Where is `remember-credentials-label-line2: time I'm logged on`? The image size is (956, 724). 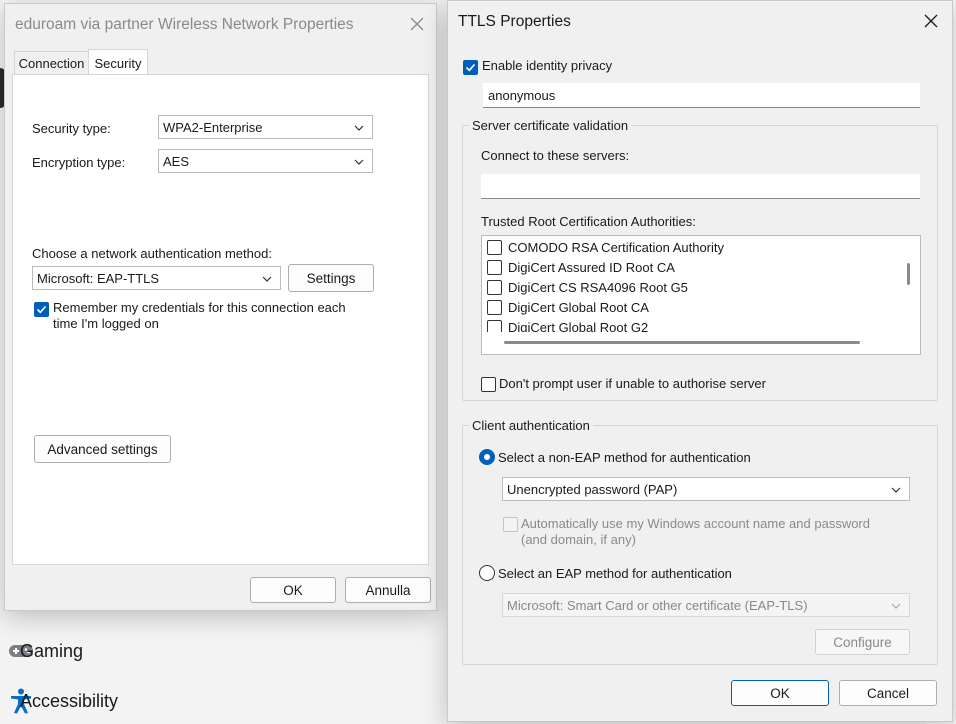
remember-credentials-label-line2: time I'm logged on is located at coordinates (106, 323).